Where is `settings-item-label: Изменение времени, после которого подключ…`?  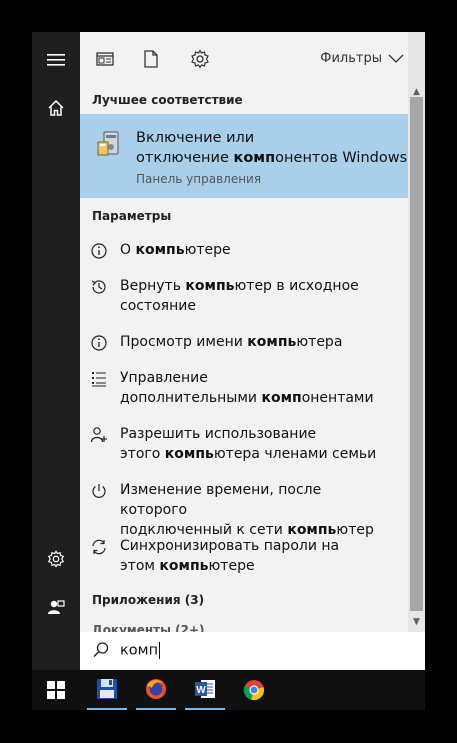
settings-item-label: Изменение времени, после которого подключ… is located at coordinates (247, 510).